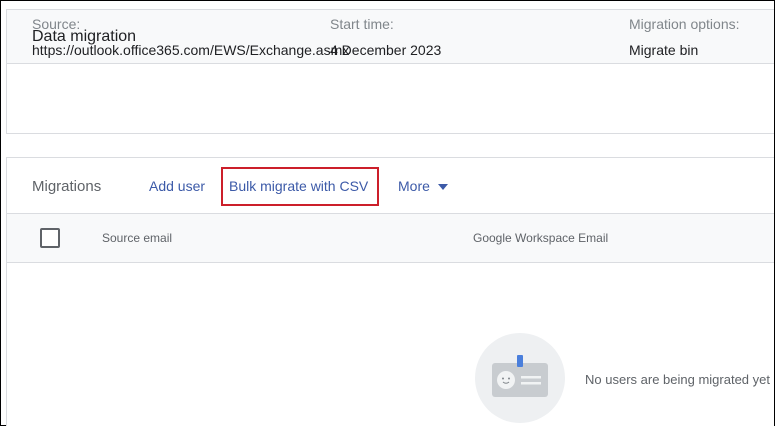 This screenshot has height=426, width=775. I want to click on empty-state-illustration, so click(520, 378).